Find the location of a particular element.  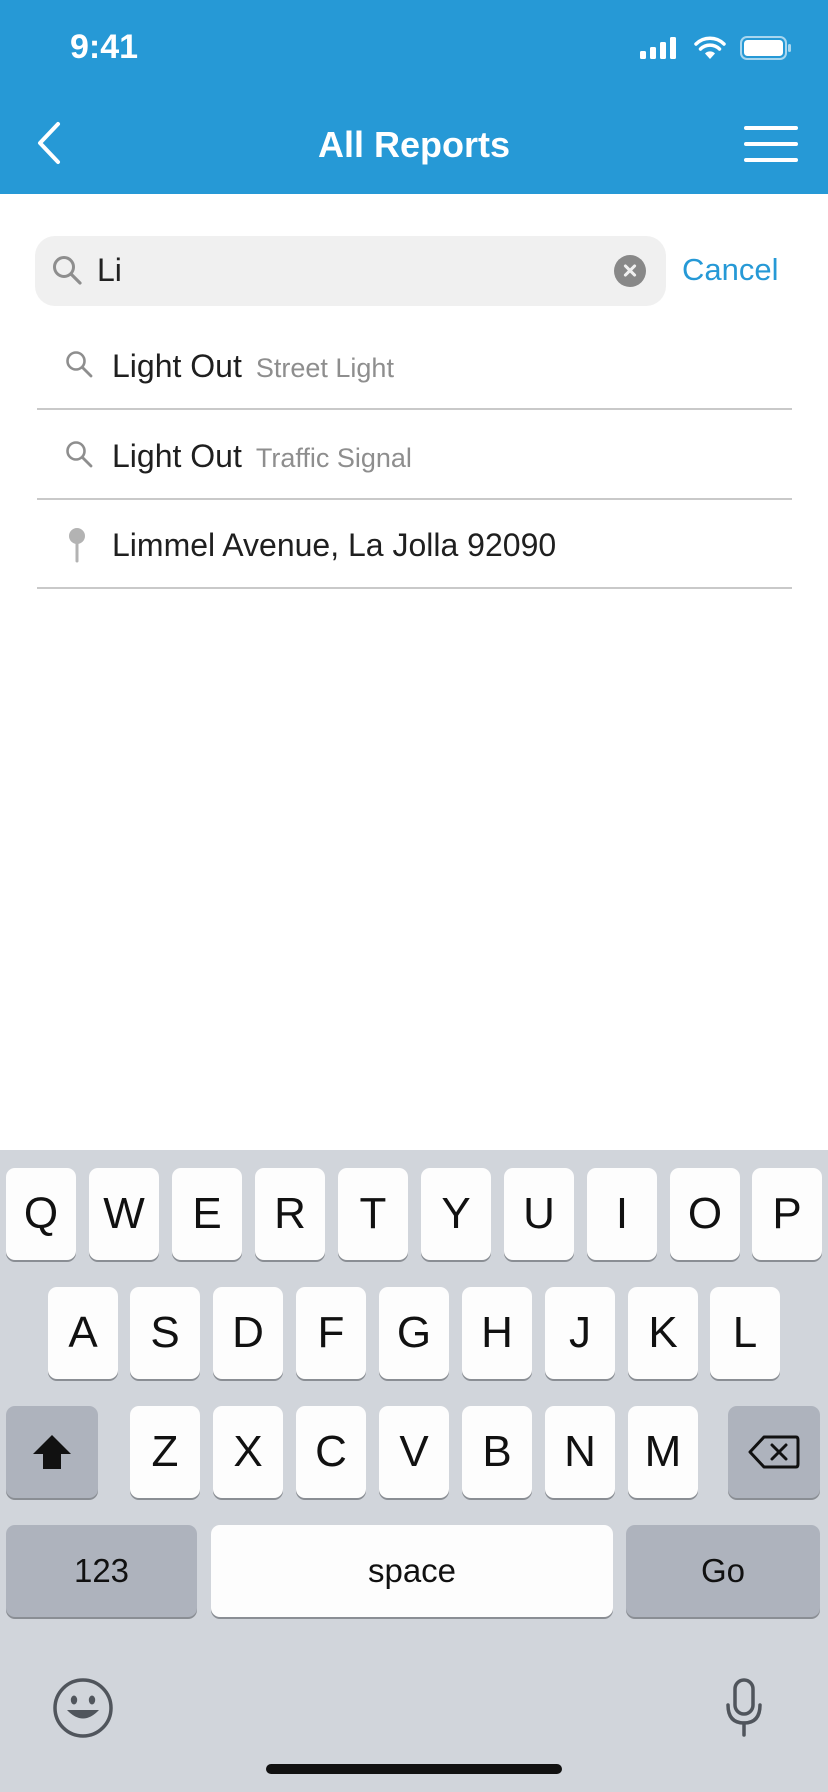

key-b: B is located at coordinates (497, 1452).